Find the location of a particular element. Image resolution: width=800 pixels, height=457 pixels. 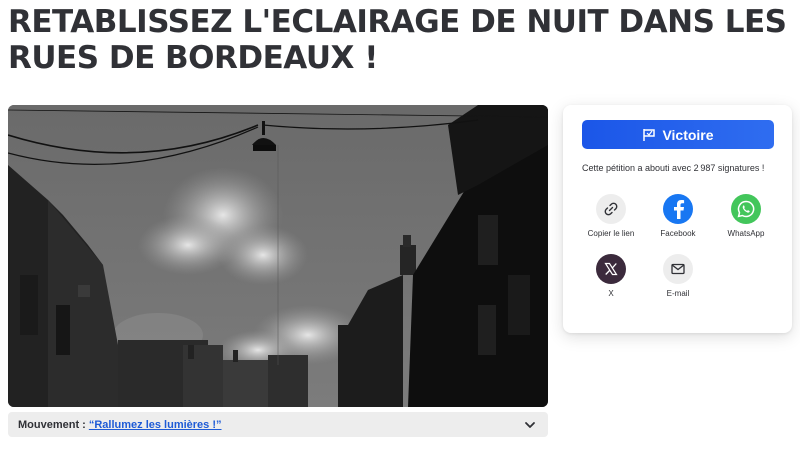

movement-label: Mouvement : is located at coordinates (52, 424).